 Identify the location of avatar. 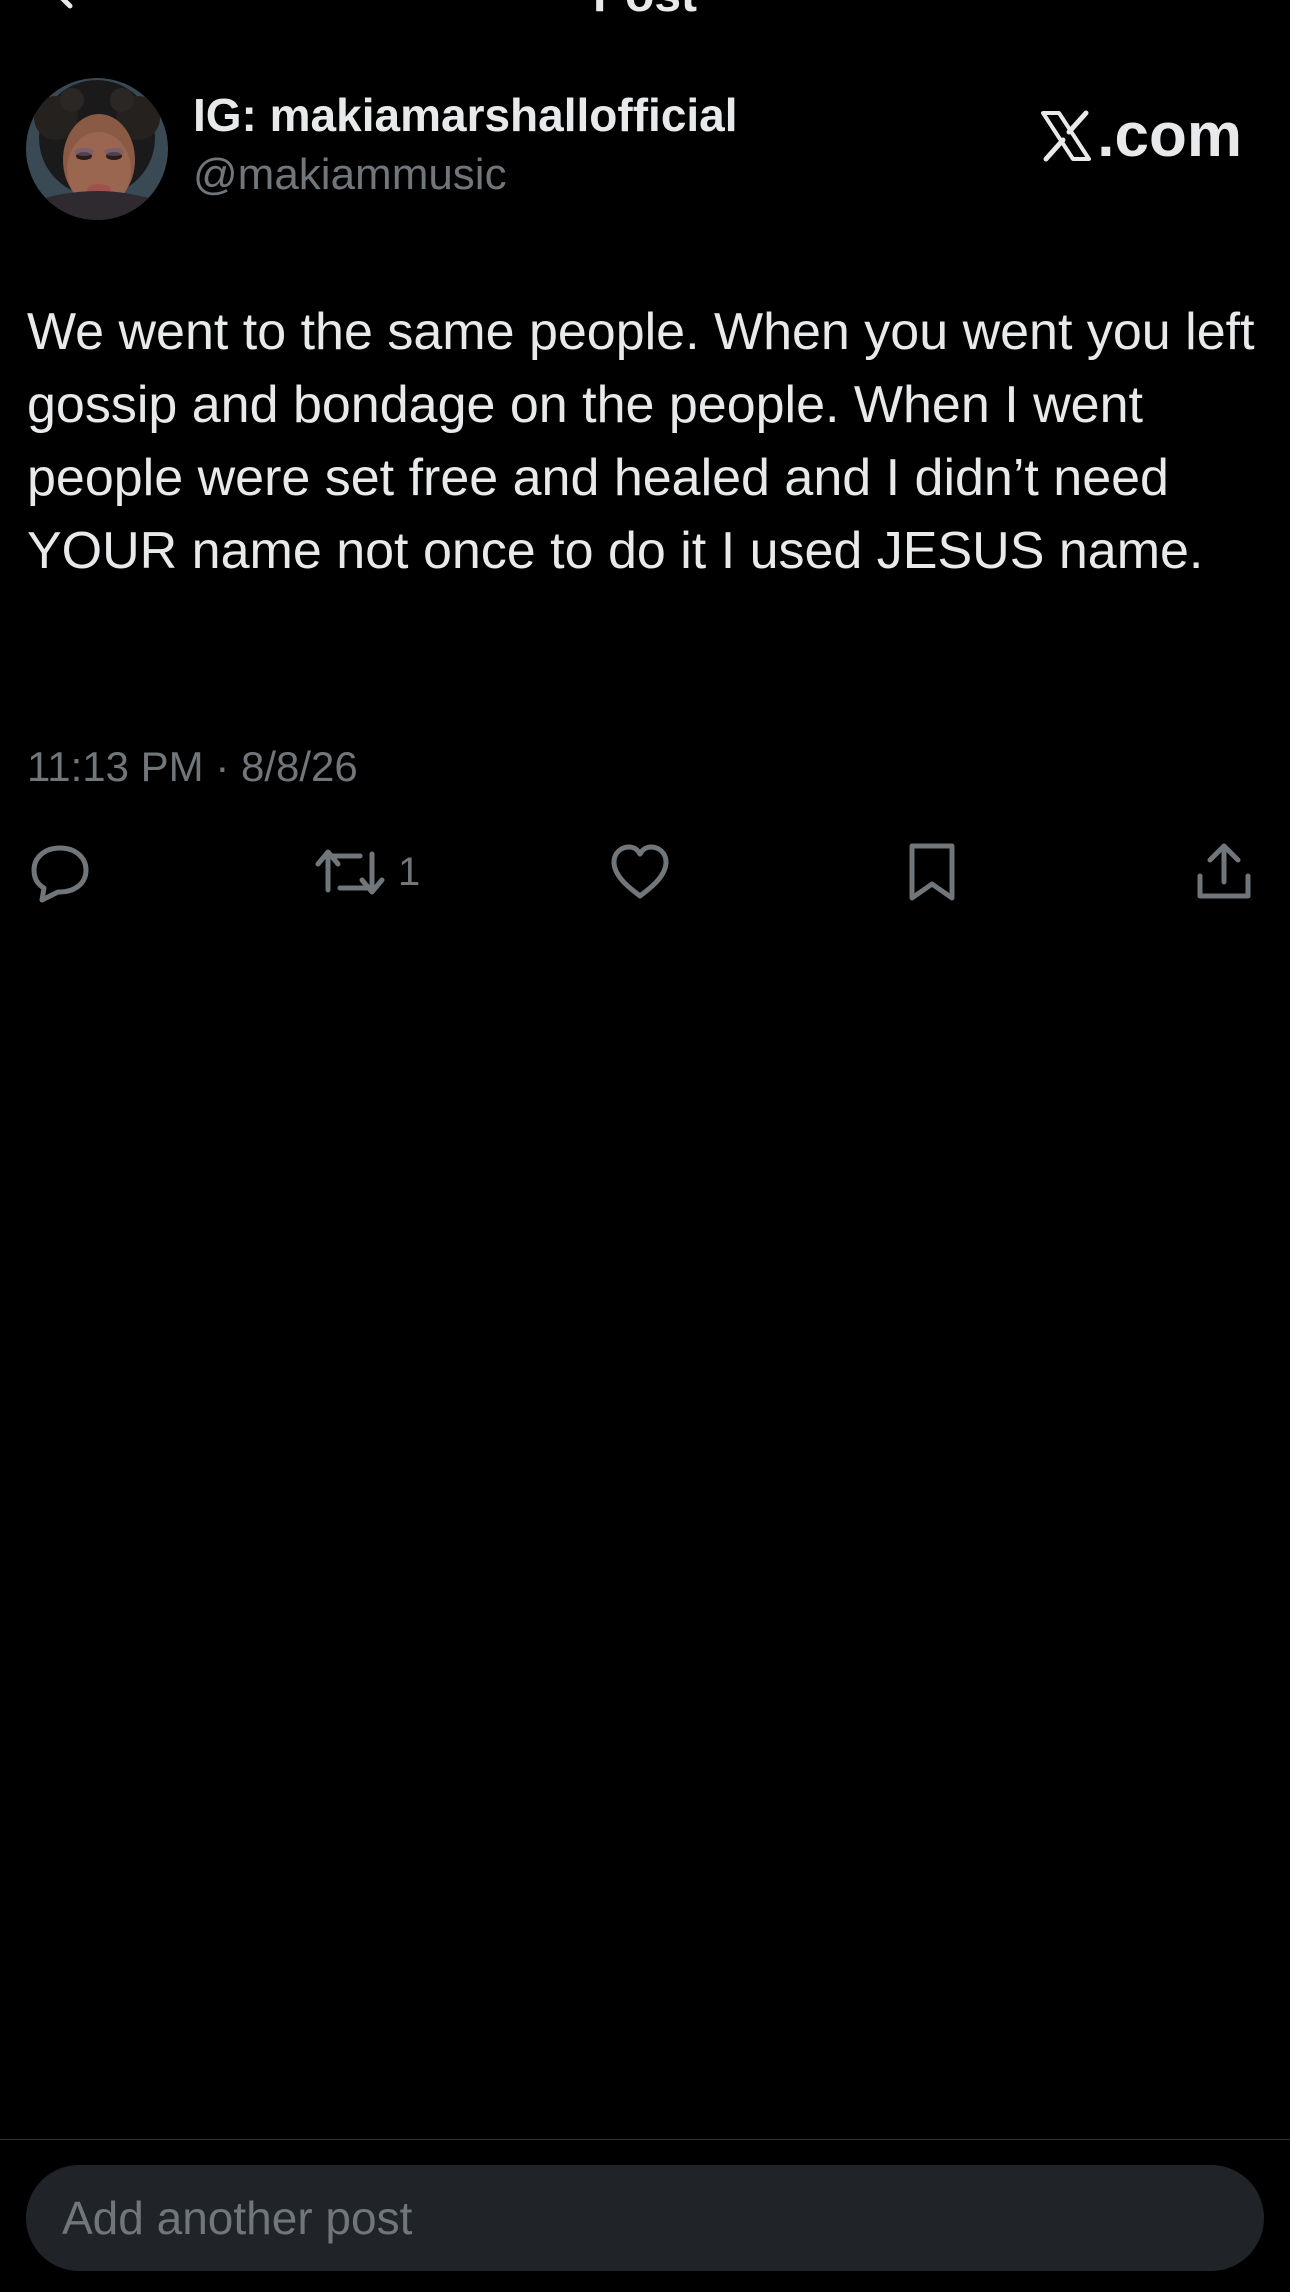
(97, 149).